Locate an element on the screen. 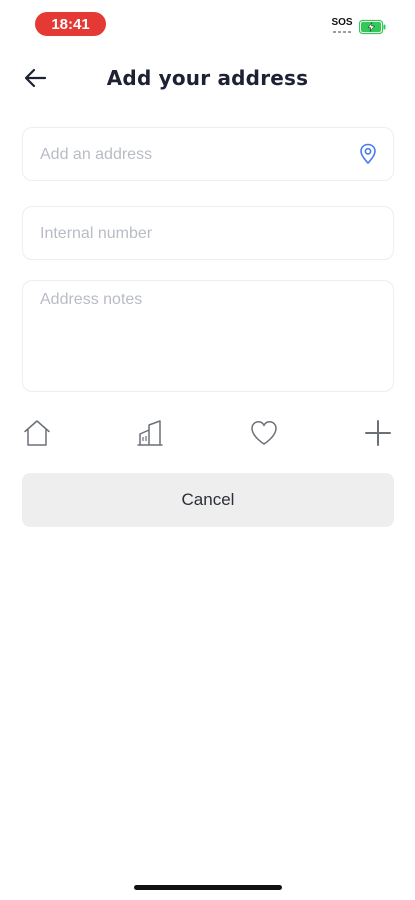 The width and height of the screenshot is (415, 900). status-time: 18:41 is located at coordinates (70, 24).